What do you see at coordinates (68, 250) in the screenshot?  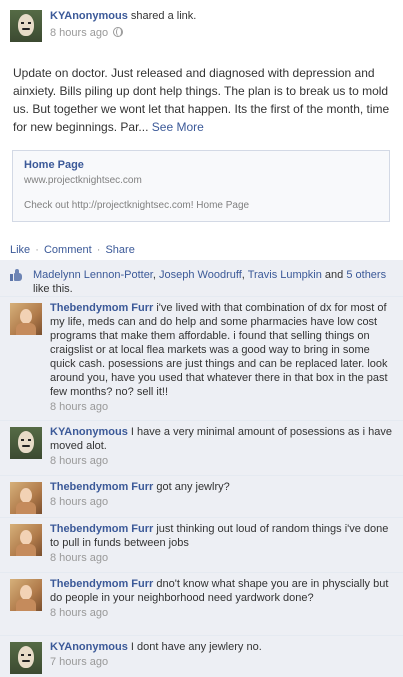 I see `comment-link: Comment` at bounding box center [68, 250].